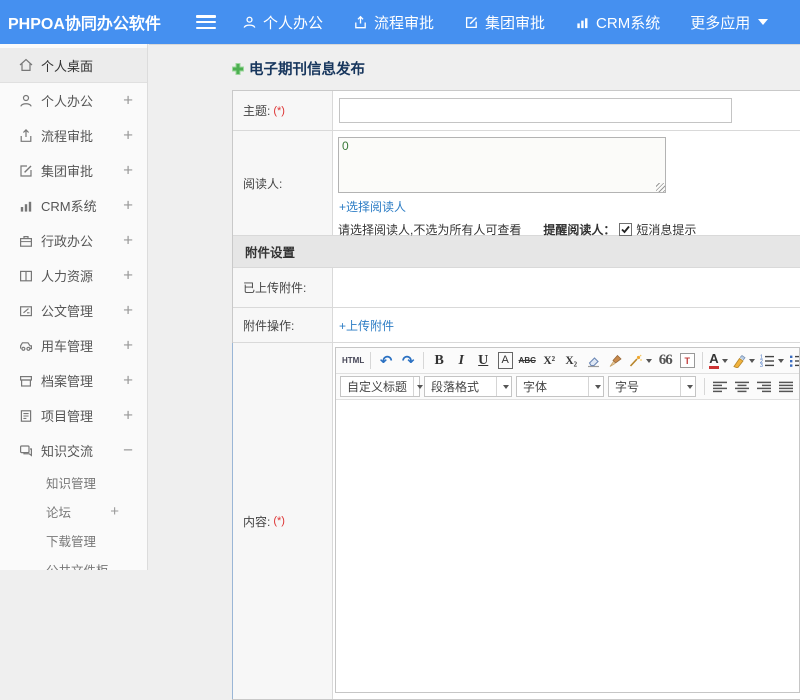 The width and height of the screenshot is (800, 700). Describe the element at coordinates (640, 361) in the screenshot. I see `magic-wand-icon` at that location.